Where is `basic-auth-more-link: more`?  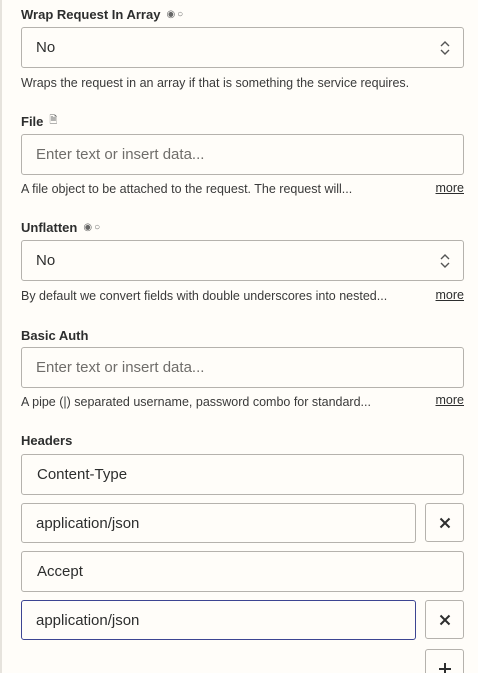 basic-auth-more-link: more is located at coordinates (450, 400).